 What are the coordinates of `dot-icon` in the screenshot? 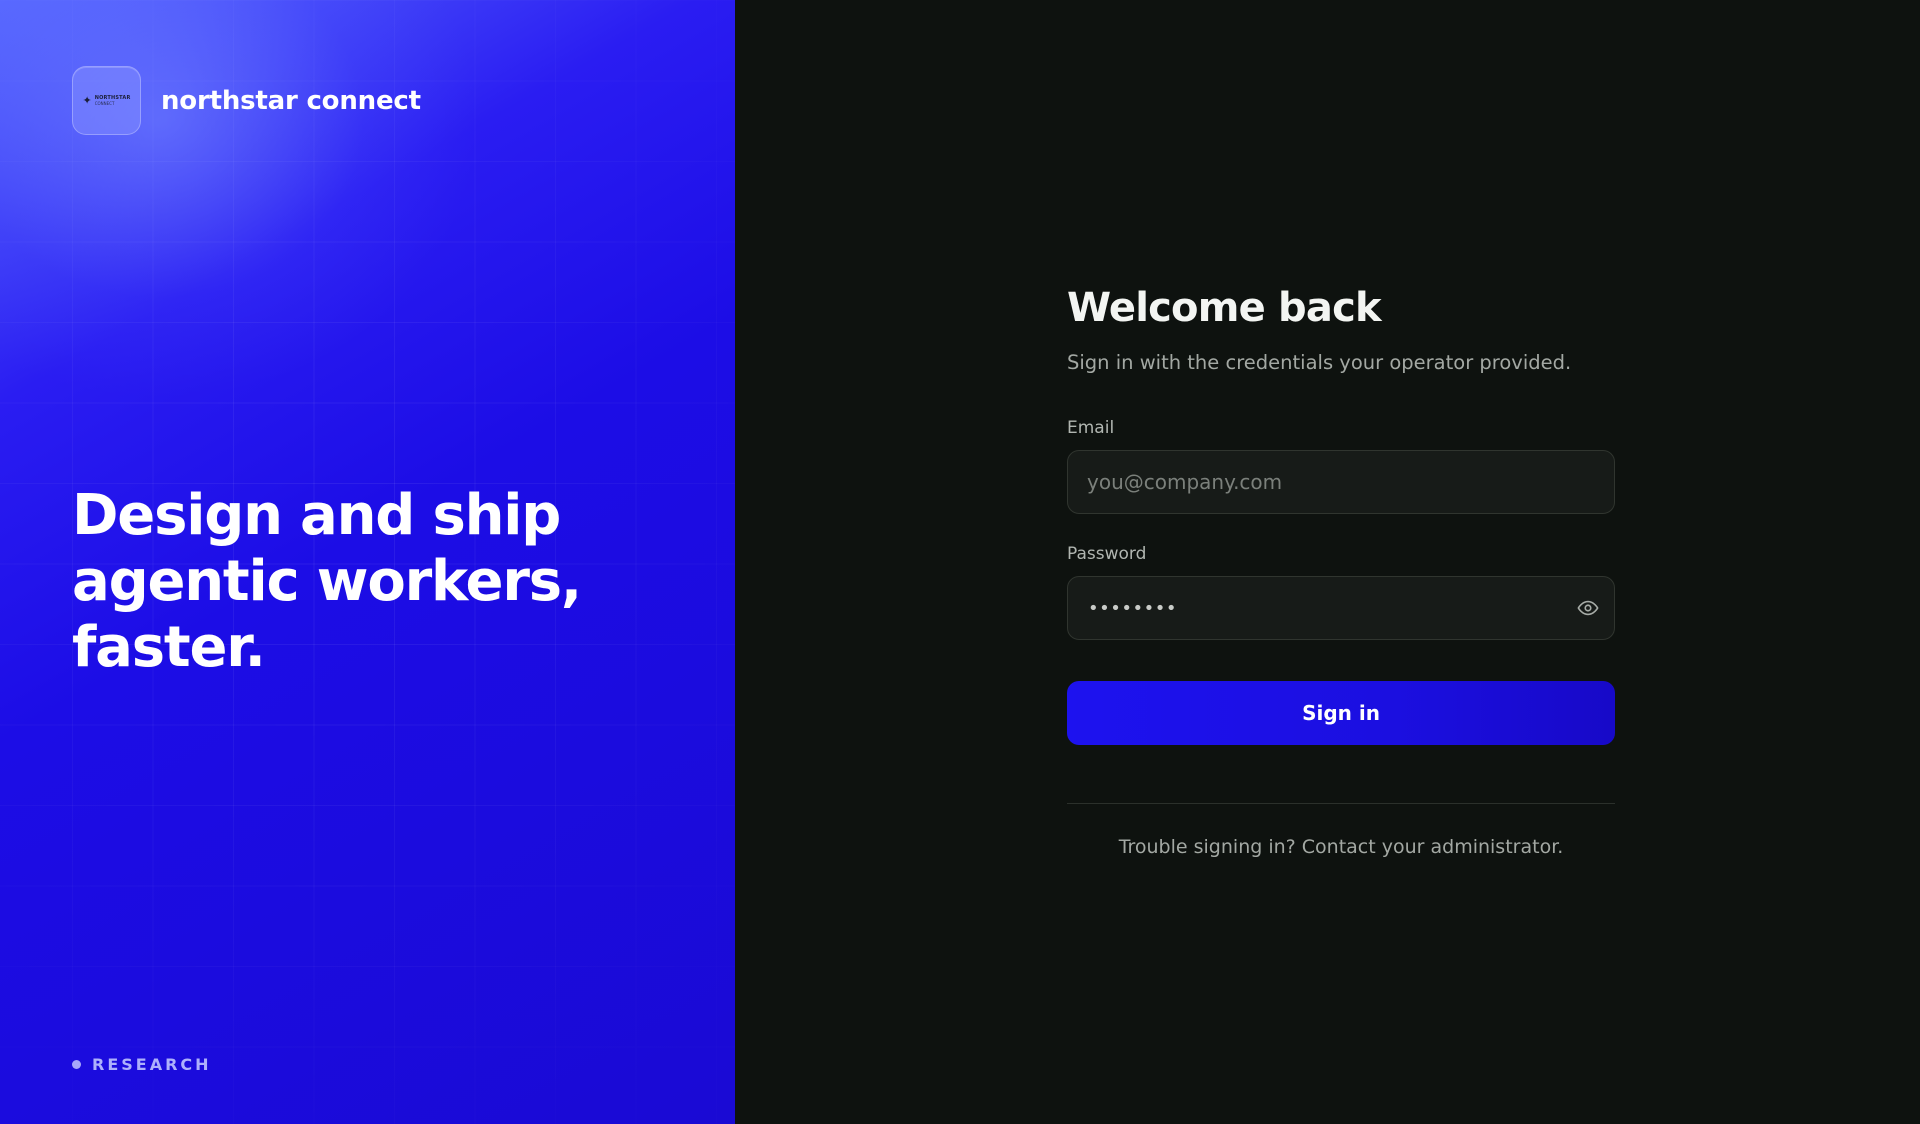 It's located at (76, 1064).